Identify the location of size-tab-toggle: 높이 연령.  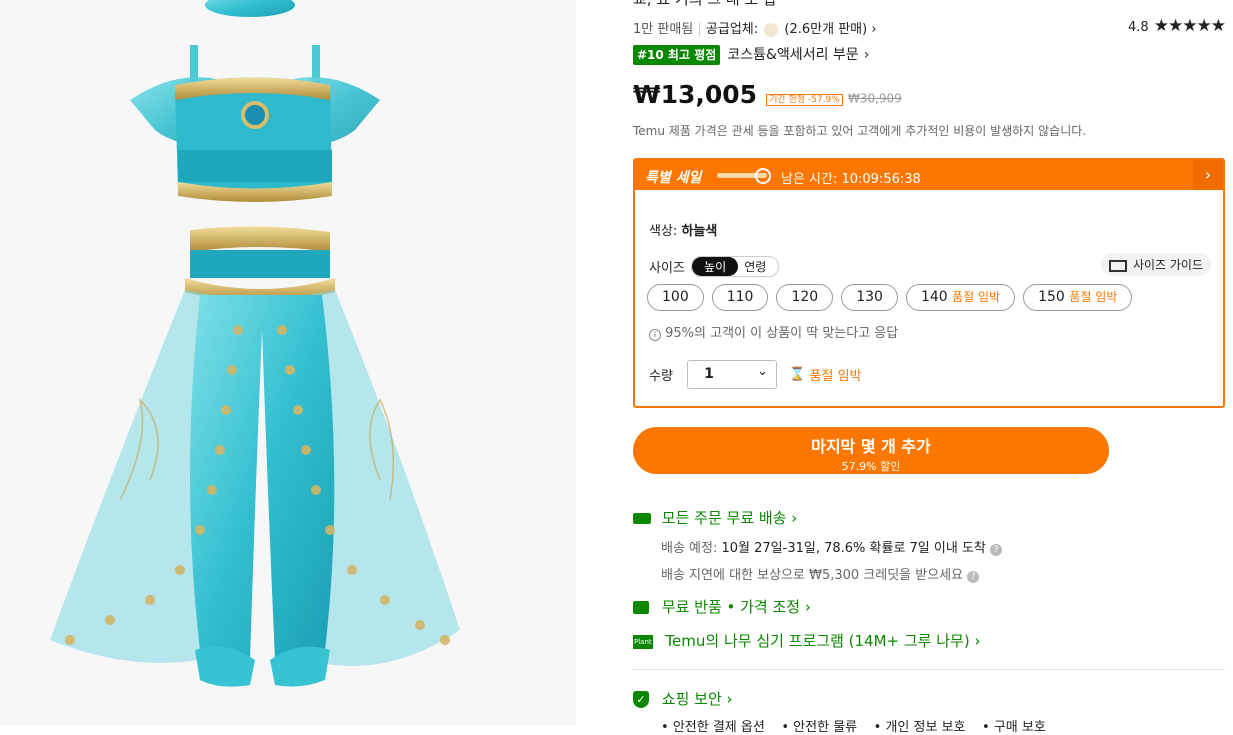
(735, 266).